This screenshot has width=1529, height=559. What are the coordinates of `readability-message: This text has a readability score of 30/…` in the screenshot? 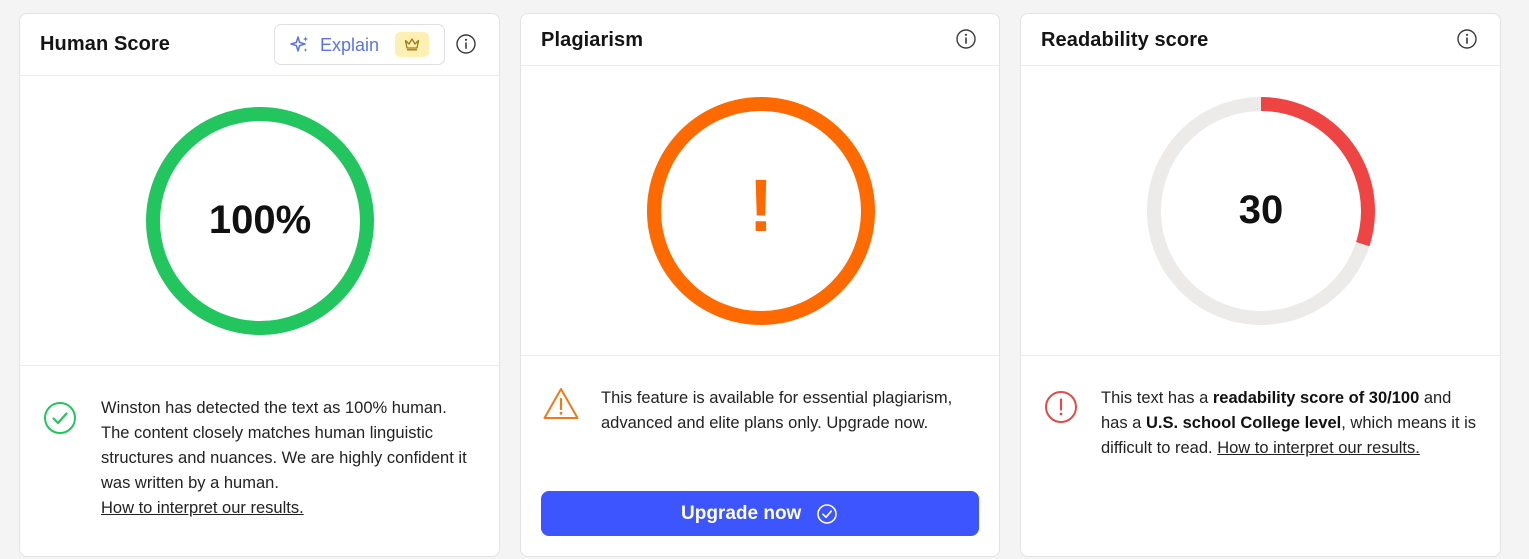 It's located at (1291, 423).